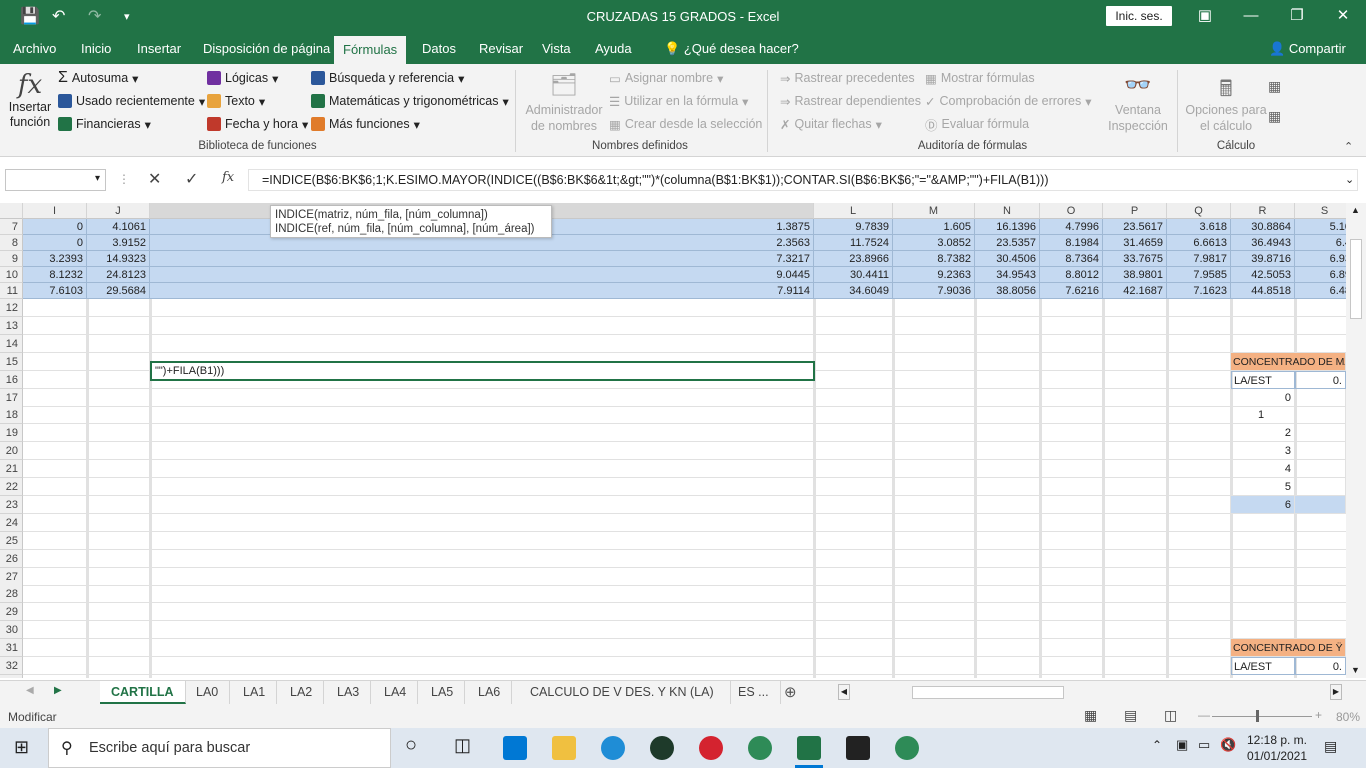 This screenshot has width=1366, height=768. I want to click on row-header: 10, so click(11, 275).